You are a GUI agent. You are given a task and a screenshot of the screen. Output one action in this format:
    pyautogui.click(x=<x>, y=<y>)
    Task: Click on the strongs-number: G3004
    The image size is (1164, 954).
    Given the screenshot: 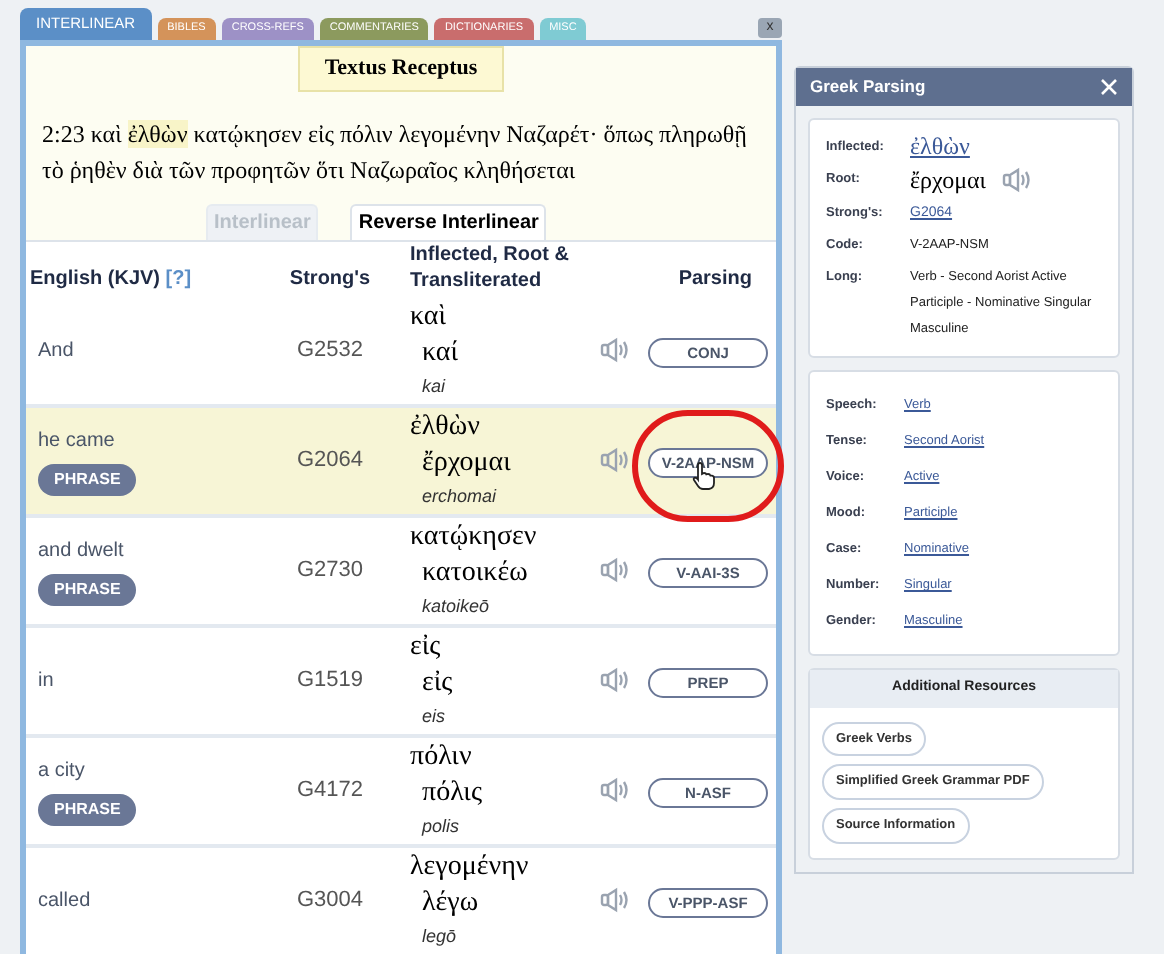 What is the action you would take?
    pyautogui.click(x=330, y=900)
    